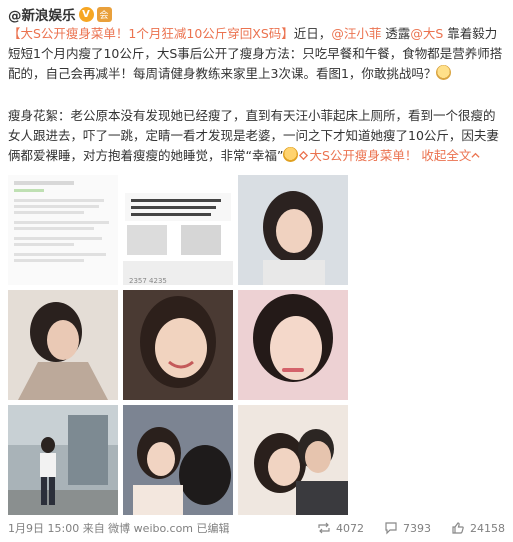 The height and width of the screenshot is (542, 513). I want to click on couple-photo-graphic, so click(293, 460).